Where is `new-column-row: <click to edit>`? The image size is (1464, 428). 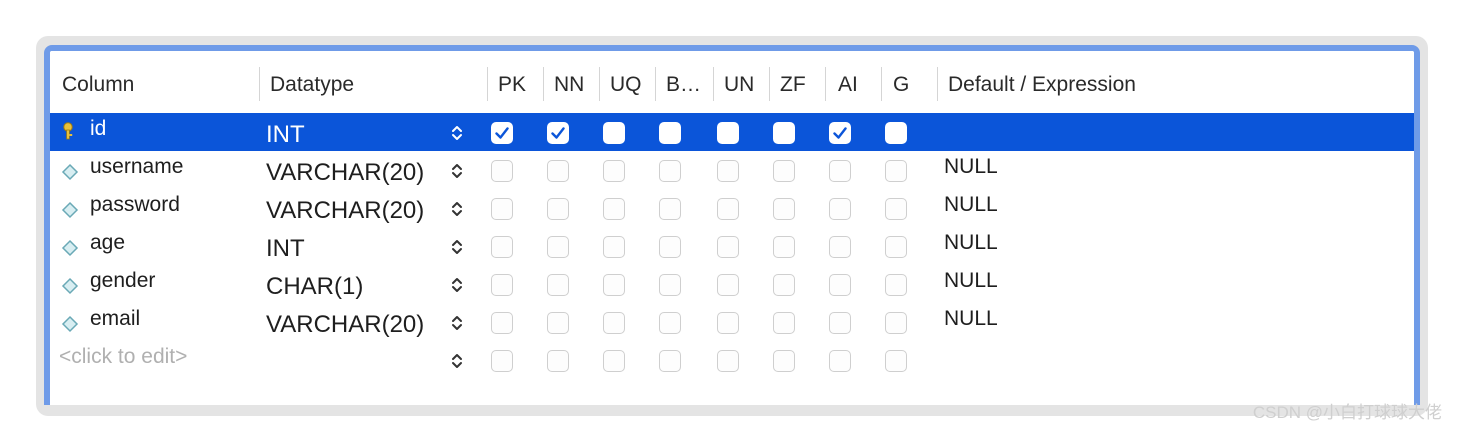 new-column-row: <click to edit> is located at coordinates (732, 360).